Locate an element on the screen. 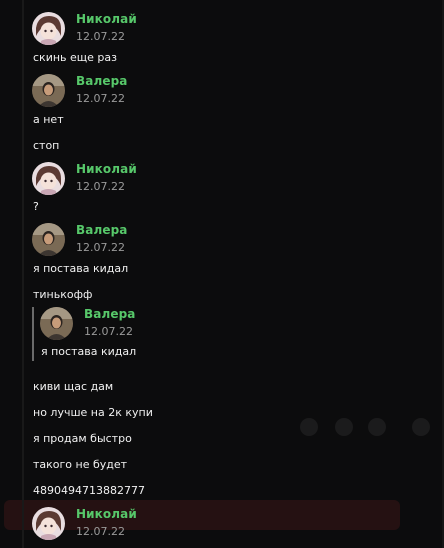 Image resolution: width=444 pixels, height=548 pixels. message-text: тинькофф is located at coordinates (63, 294).